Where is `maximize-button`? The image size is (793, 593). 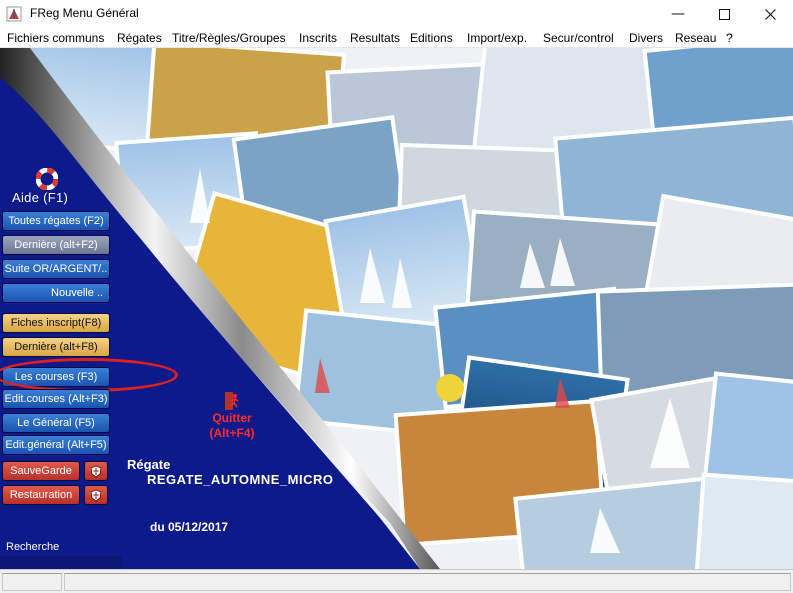 maximize-button is located at coordinates (724, 14).